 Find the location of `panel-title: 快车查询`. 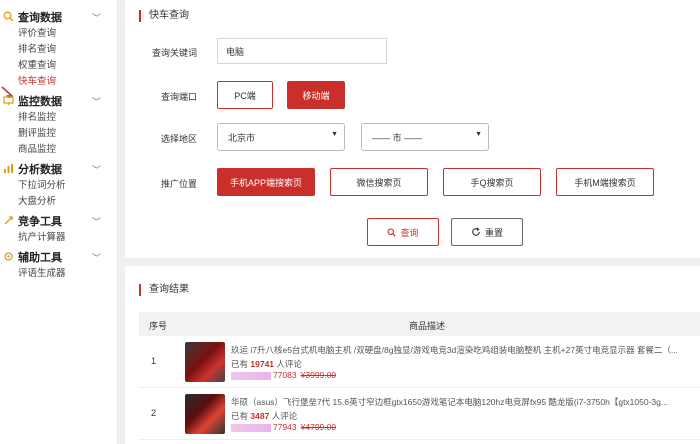

panel-title: 快车查询 is located at coordinates (164, 16).